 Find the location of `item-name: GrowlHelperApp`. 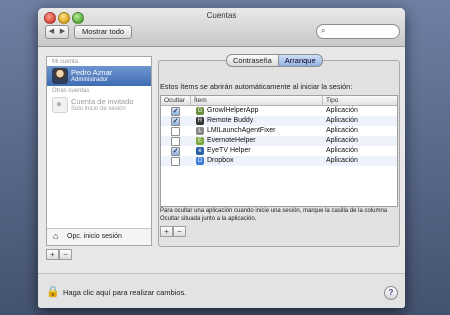

item-name: GrowlHelperApp is located at coordinates (233, 110).